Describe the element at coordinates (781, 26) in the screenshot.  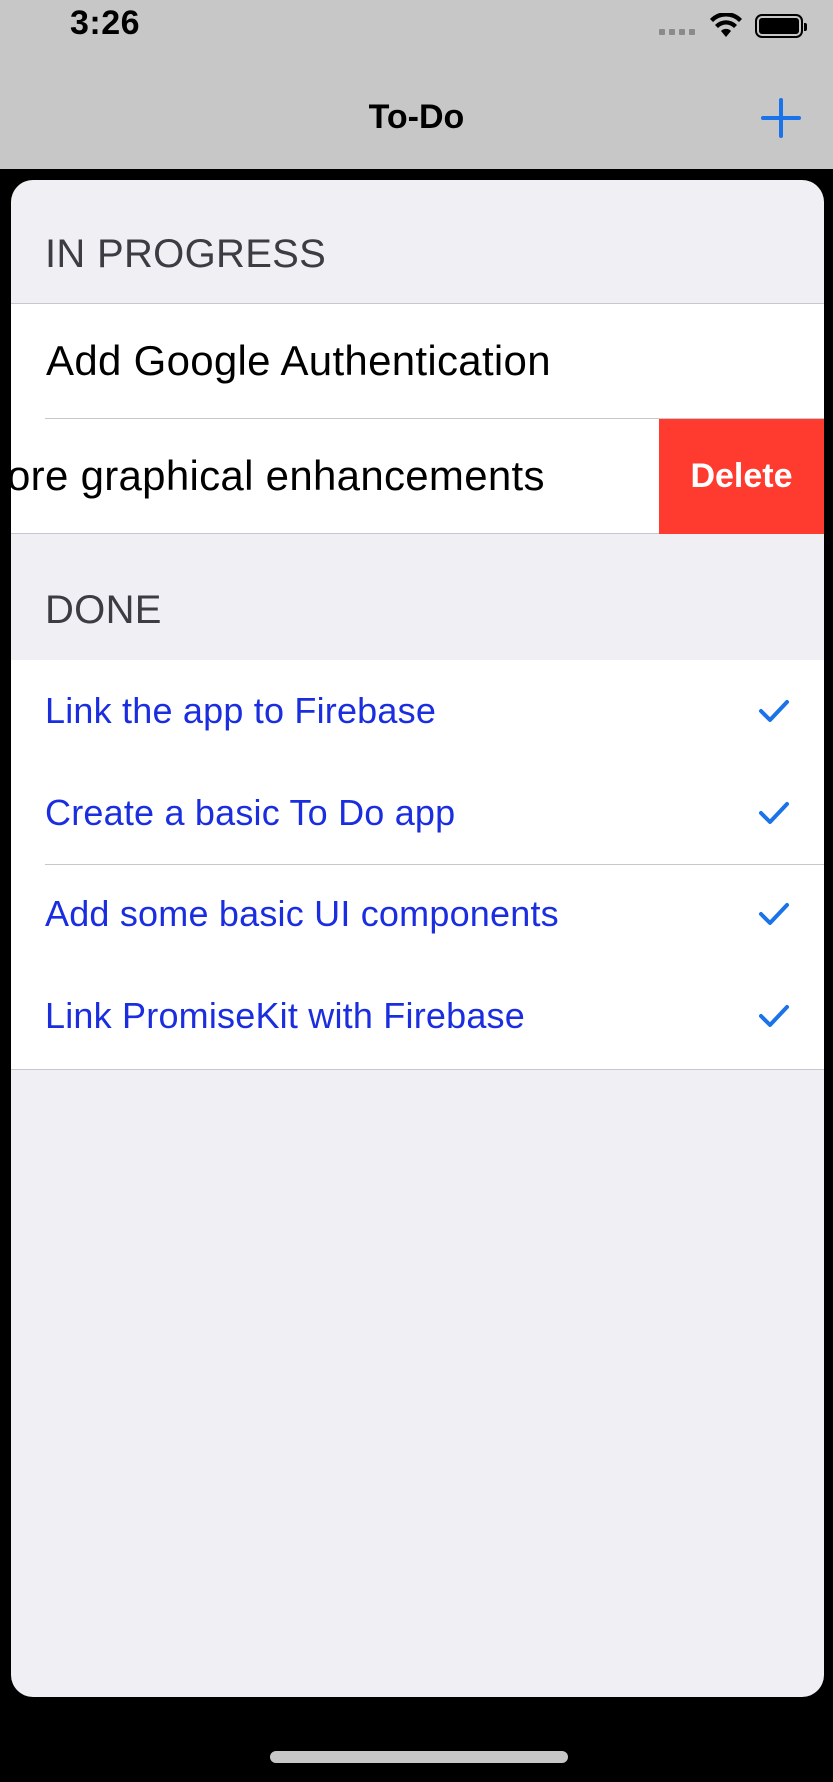
I see `battery-icon` at that location.